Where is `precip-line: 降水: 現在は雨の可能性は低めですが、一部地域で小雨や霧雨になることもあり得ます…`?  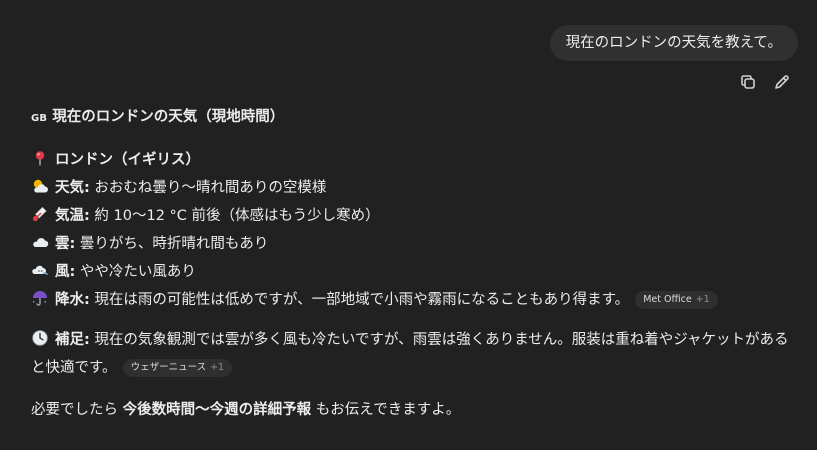 precip-line: 降水: 現在は雨の可能性は低めですが、一部地域で小雨や霧雨になることもあり得ます… is located at coordinates (416, 300).